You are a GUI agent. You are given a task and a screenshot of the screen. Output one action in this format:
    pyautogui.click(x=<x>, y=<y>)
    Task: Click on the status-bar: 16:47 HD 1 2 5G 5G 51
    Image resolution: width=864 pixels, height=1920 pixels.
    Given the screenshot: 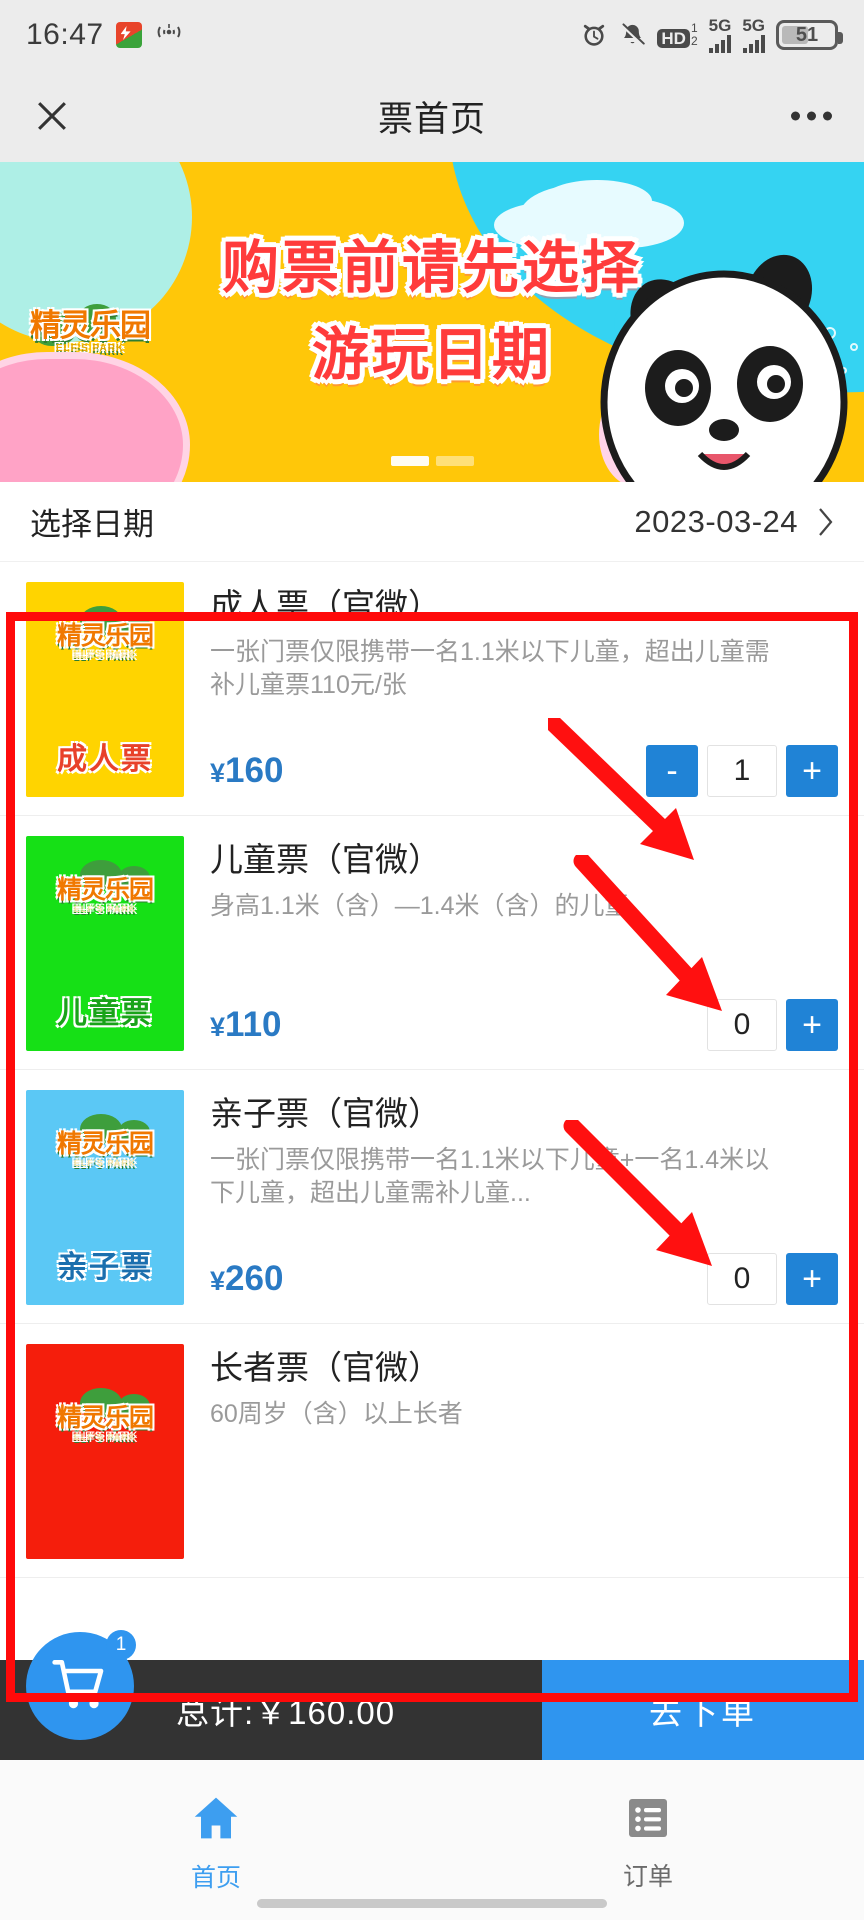 What is the action you would take?
    pyautogui.click(x=432, y=35)
    